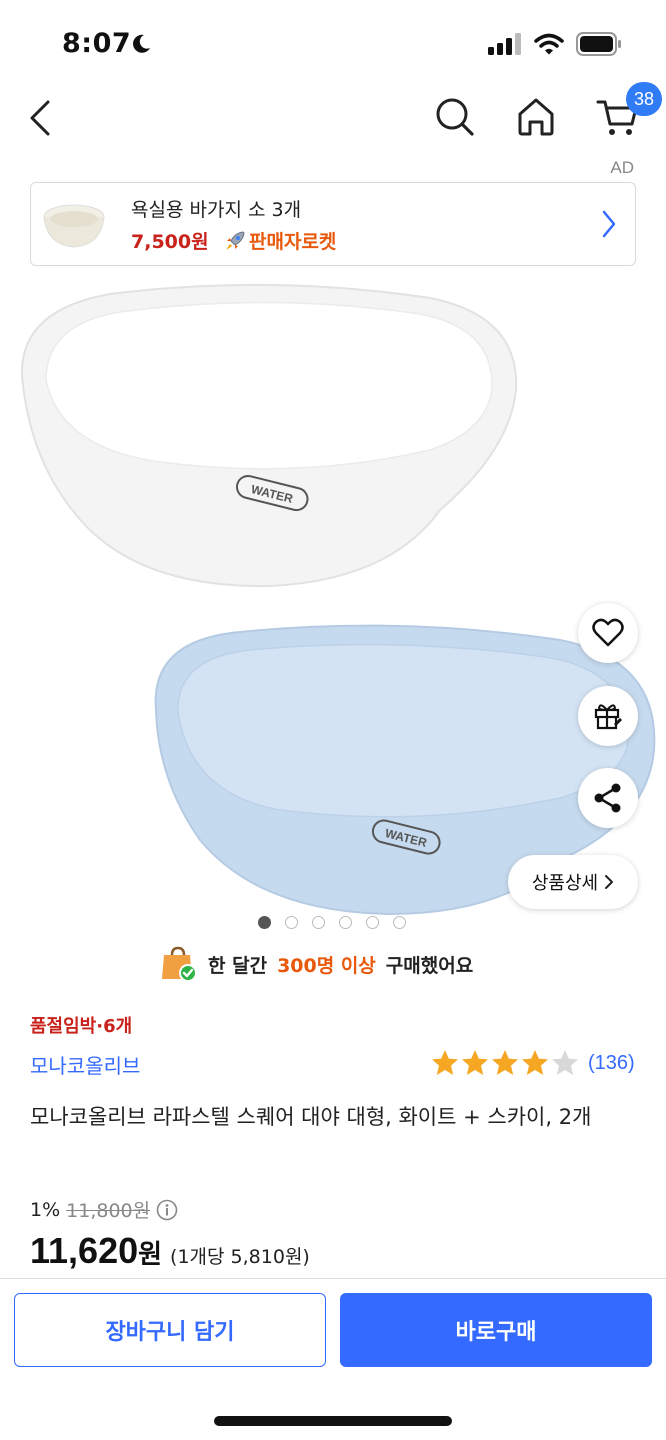  I want to click on heart-icon, so click(608, 632).